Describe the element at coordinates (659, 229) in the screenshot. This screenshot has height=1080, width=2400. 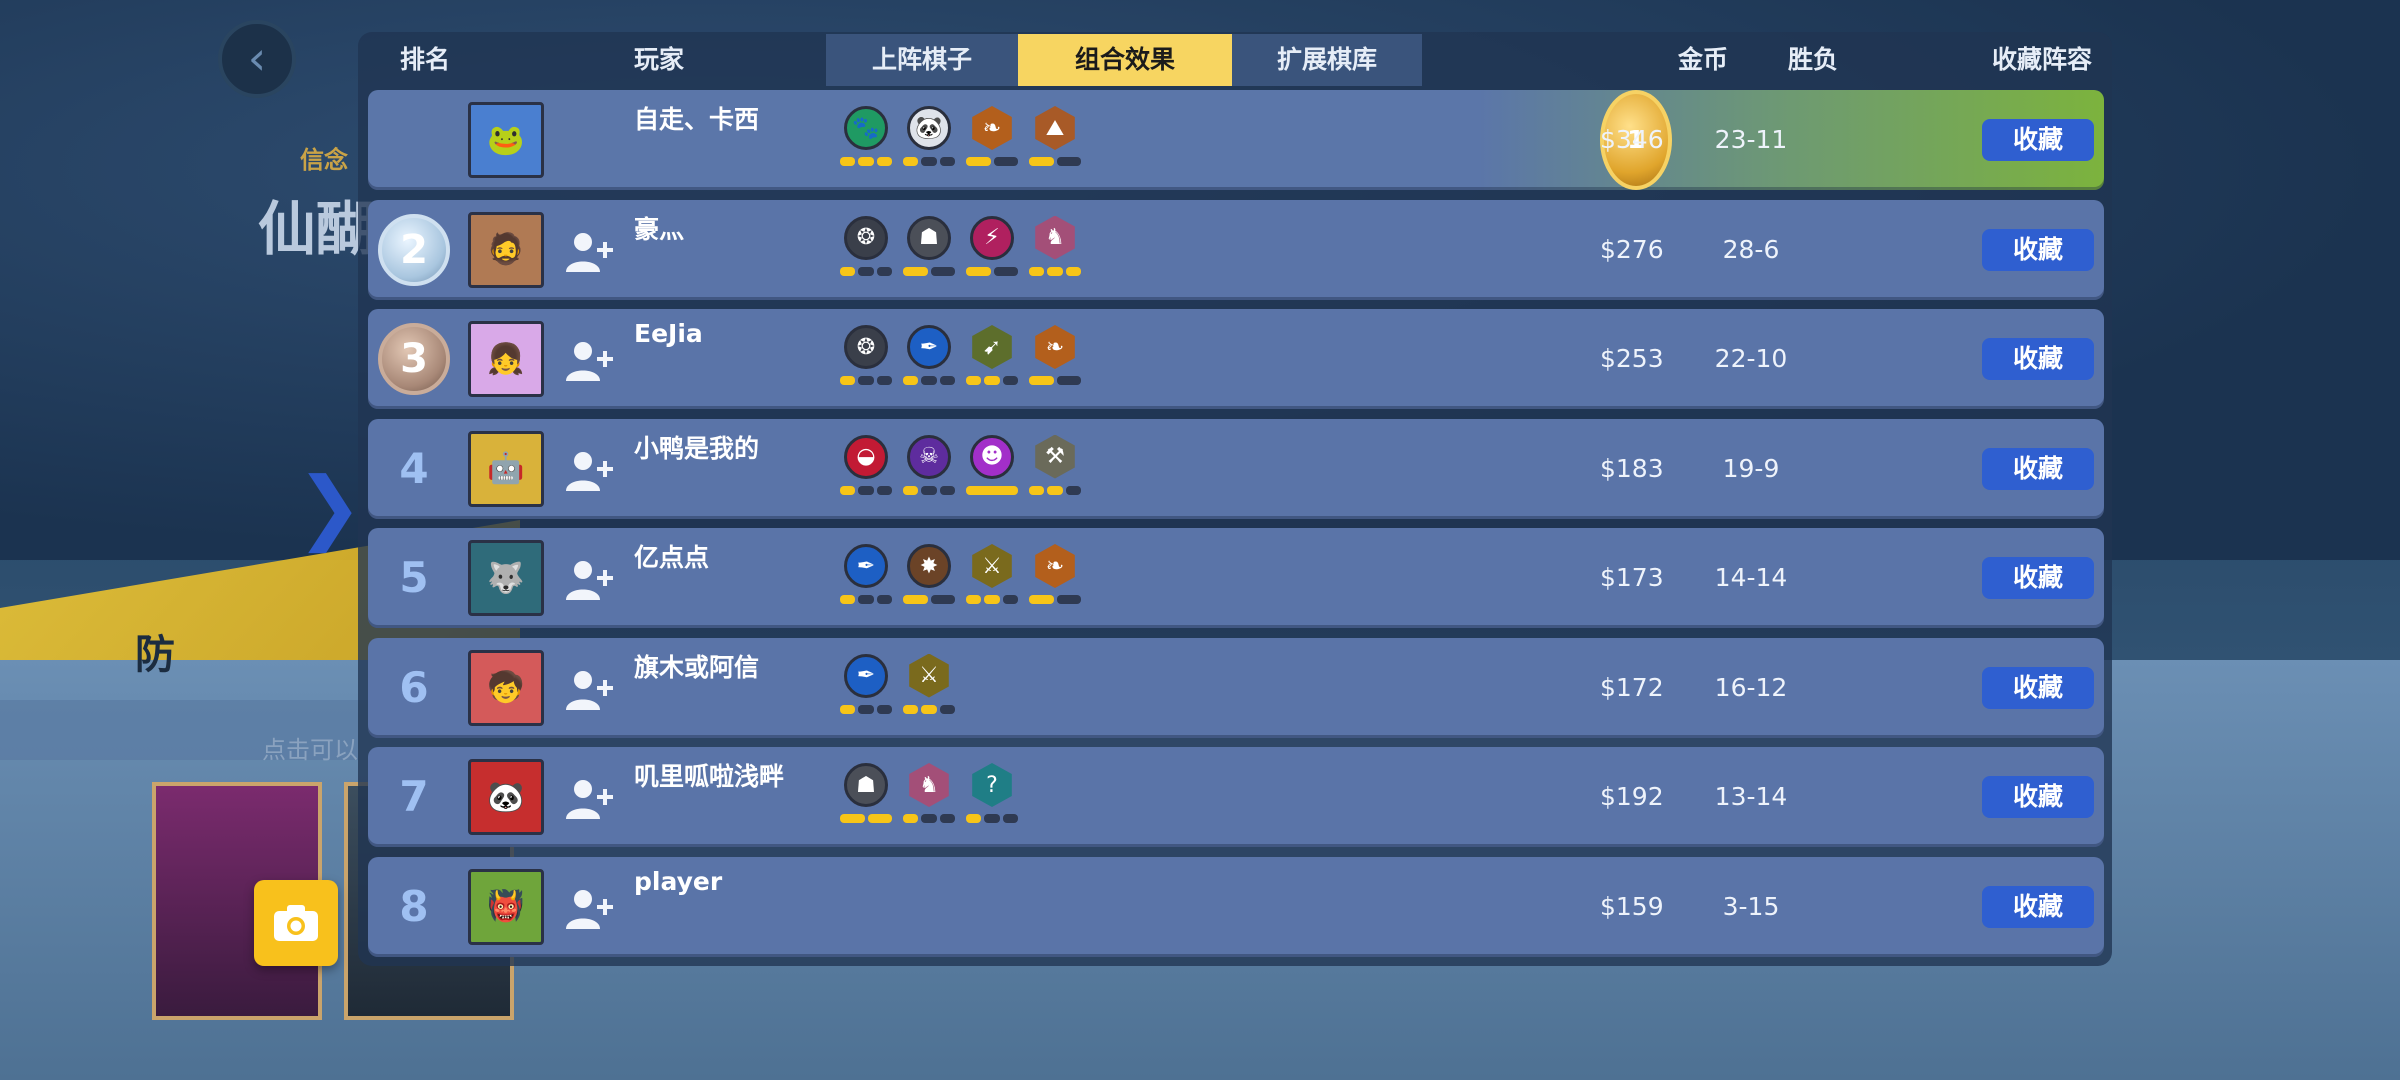
I see `player-name: 豪灬` at that location.